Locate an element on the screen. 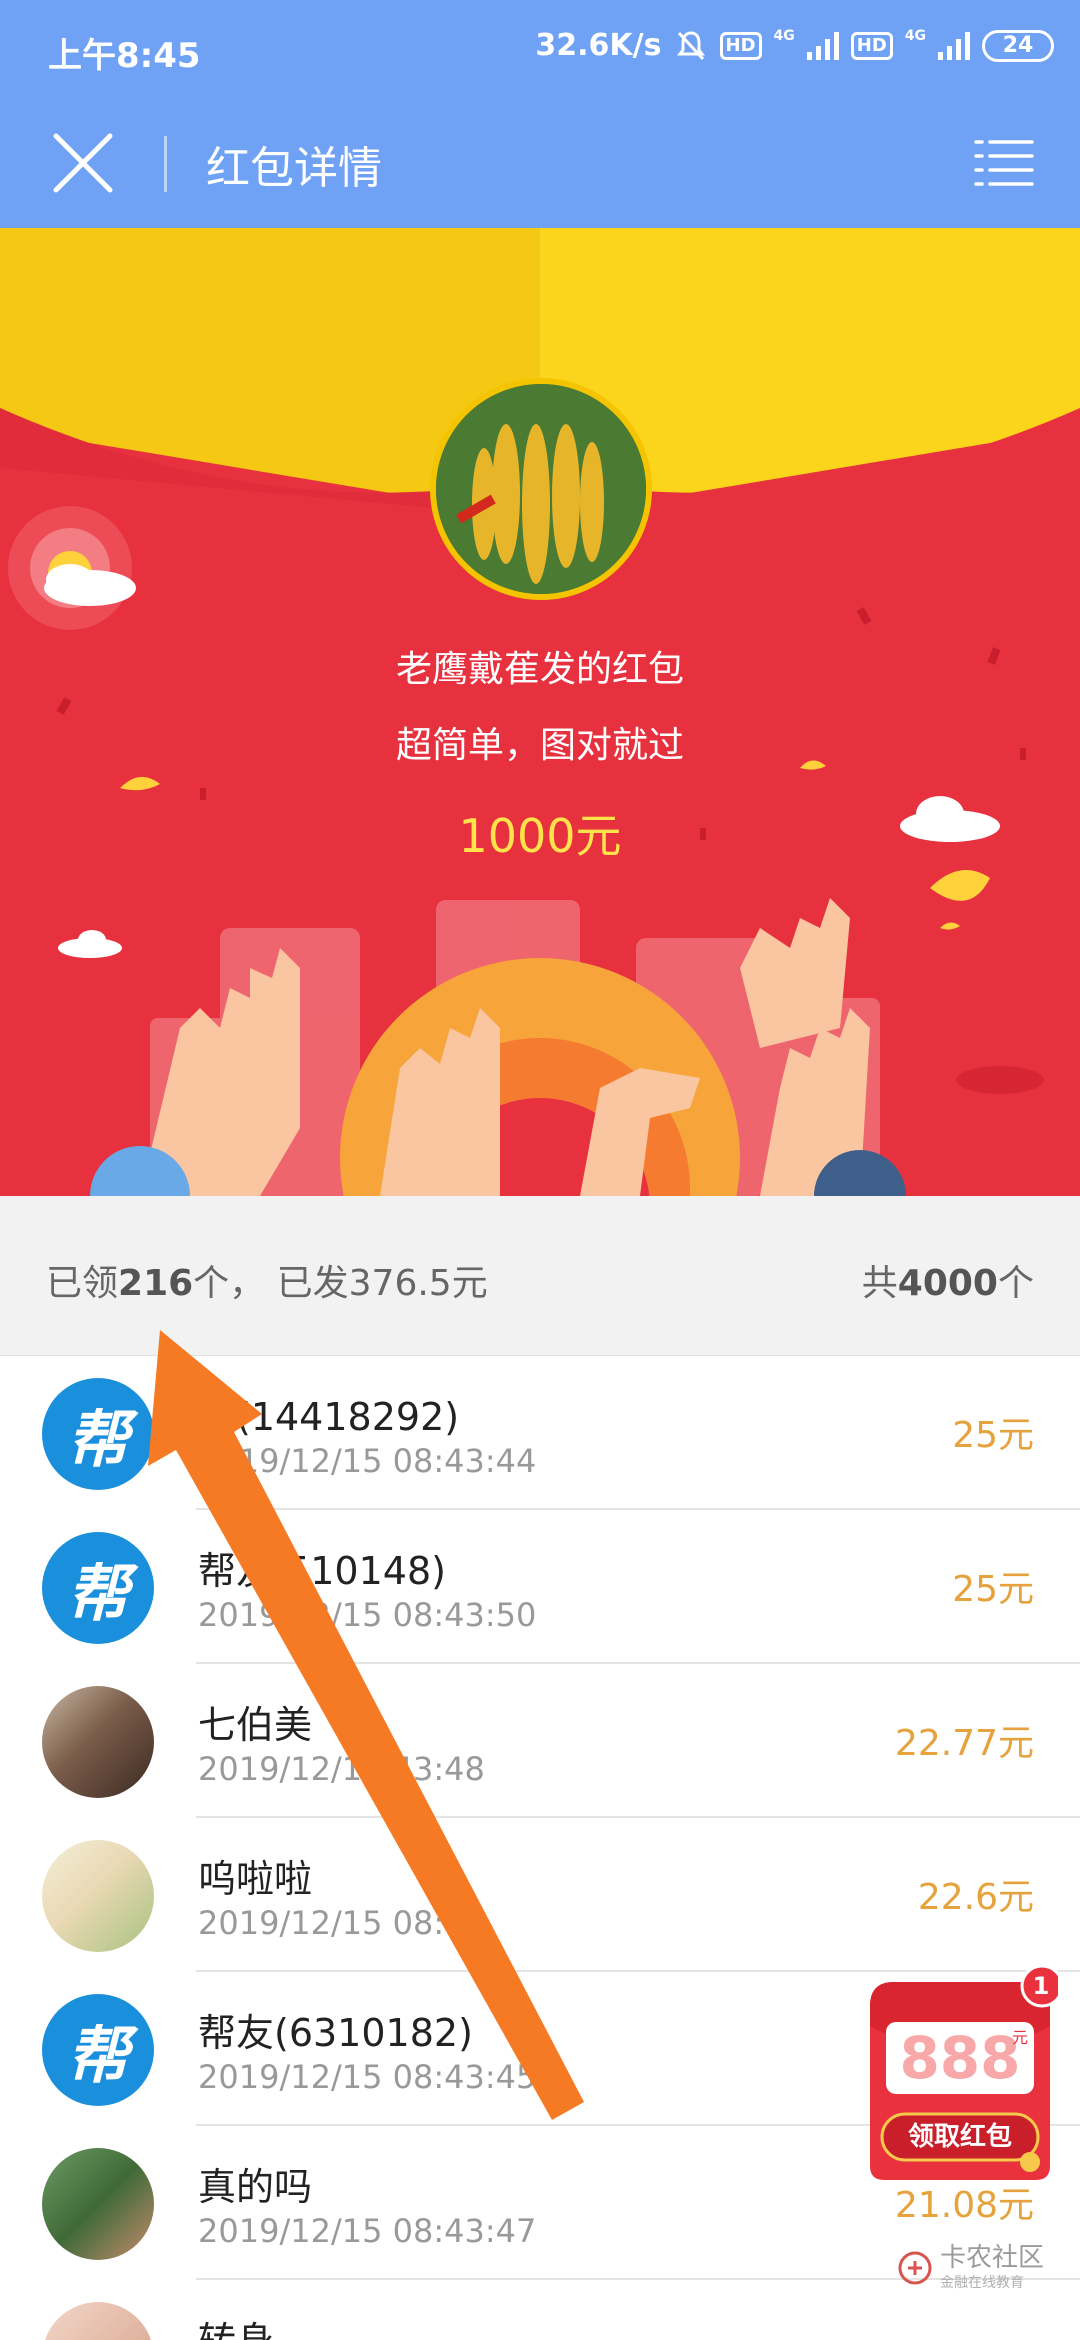 The height and width of the screenshot is (2340, 1080). hd-badge-1: HD is located at coordinates (740, 45).